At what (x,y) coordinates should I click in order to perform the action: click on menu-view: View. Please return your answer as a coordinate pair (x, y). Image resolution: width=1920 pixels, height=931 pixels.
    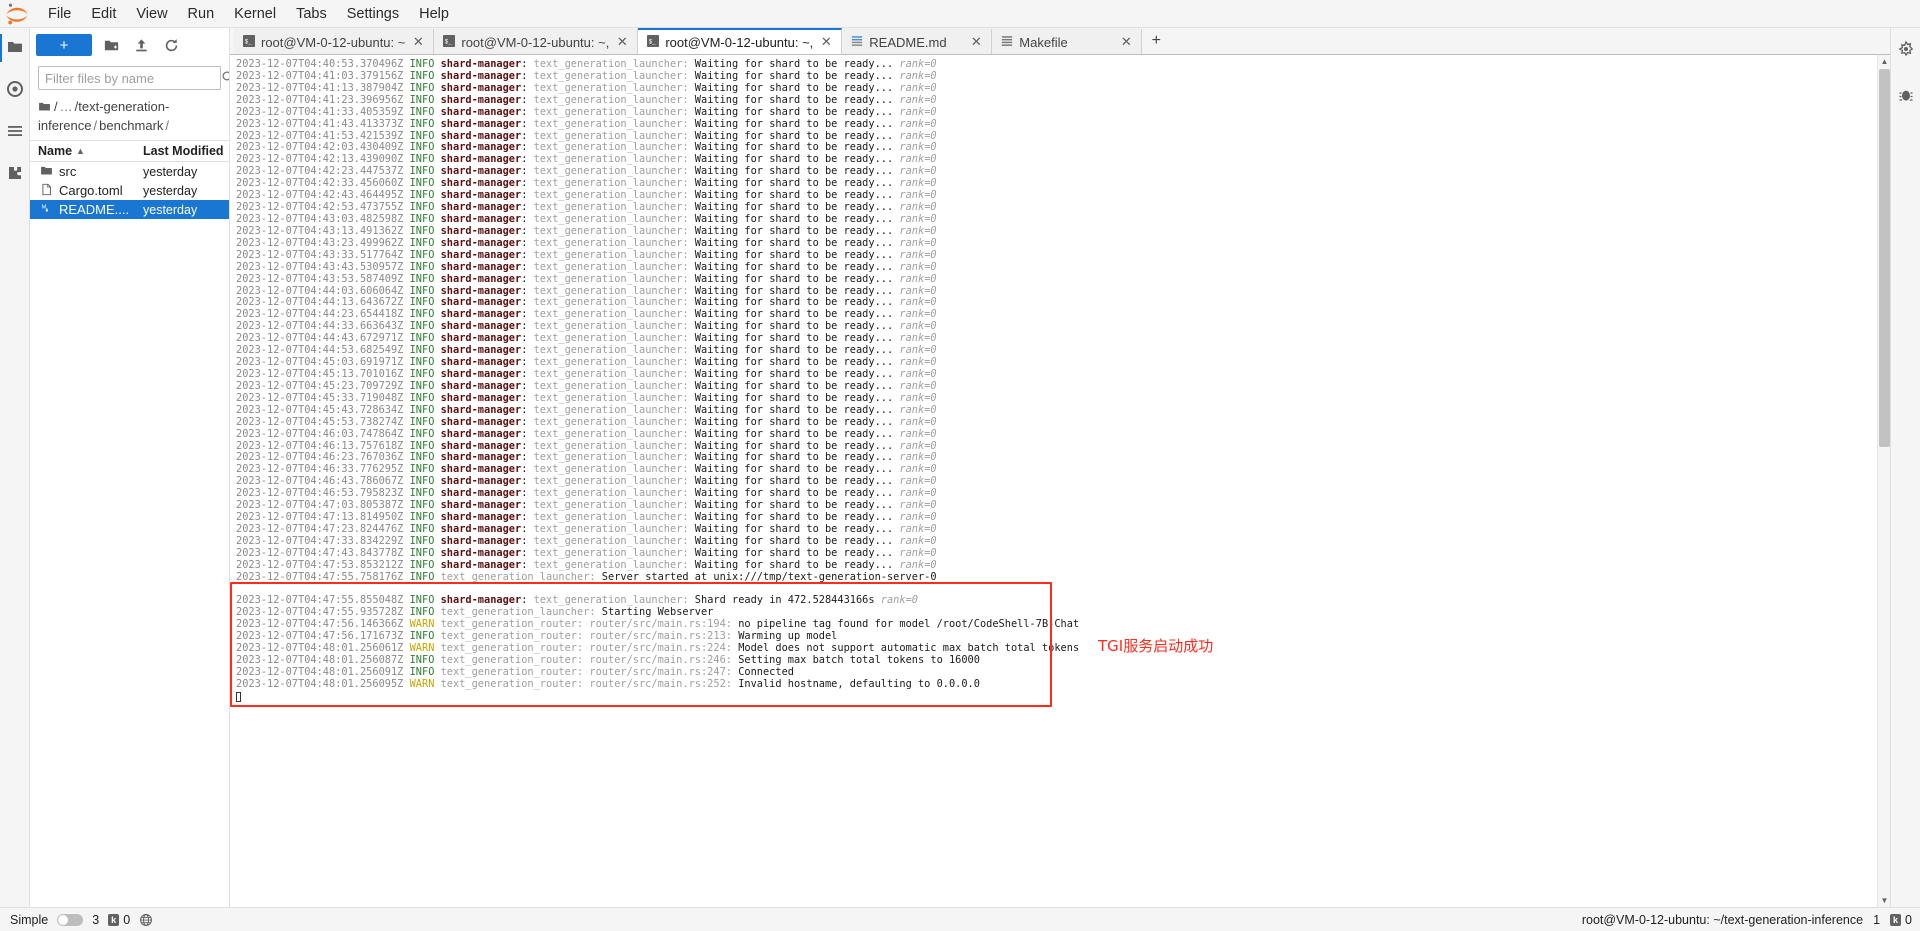
    Looking at the image, I should click on (151, 14).